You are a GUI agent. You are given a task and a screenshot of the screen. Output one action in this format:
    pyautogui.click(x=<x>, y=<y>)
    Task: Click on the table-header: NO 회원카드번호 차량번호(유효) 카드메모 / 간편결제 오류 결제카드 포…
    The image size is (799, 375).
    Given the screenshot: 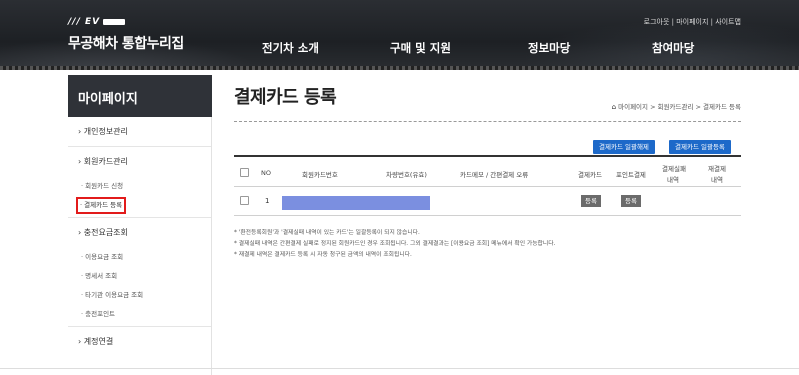 What is the action you would take?
    pyautogui.click(x=487, y=171)
    